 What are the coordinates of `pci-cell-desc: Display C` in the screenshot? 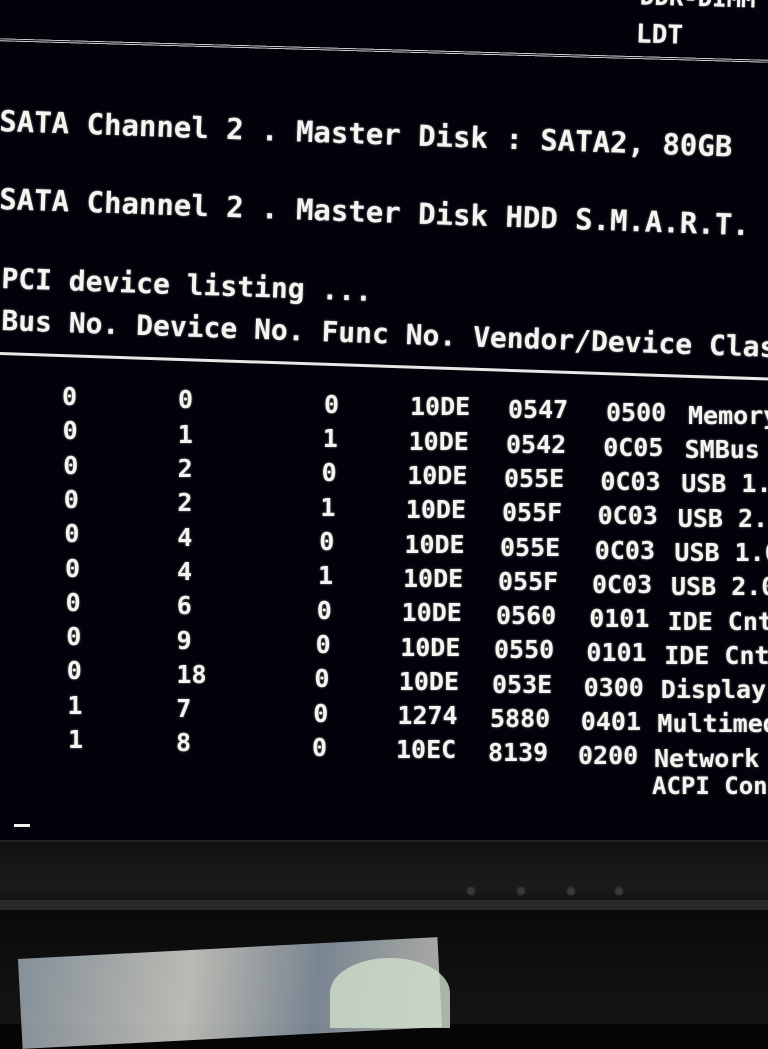 It's located at (714, 690).